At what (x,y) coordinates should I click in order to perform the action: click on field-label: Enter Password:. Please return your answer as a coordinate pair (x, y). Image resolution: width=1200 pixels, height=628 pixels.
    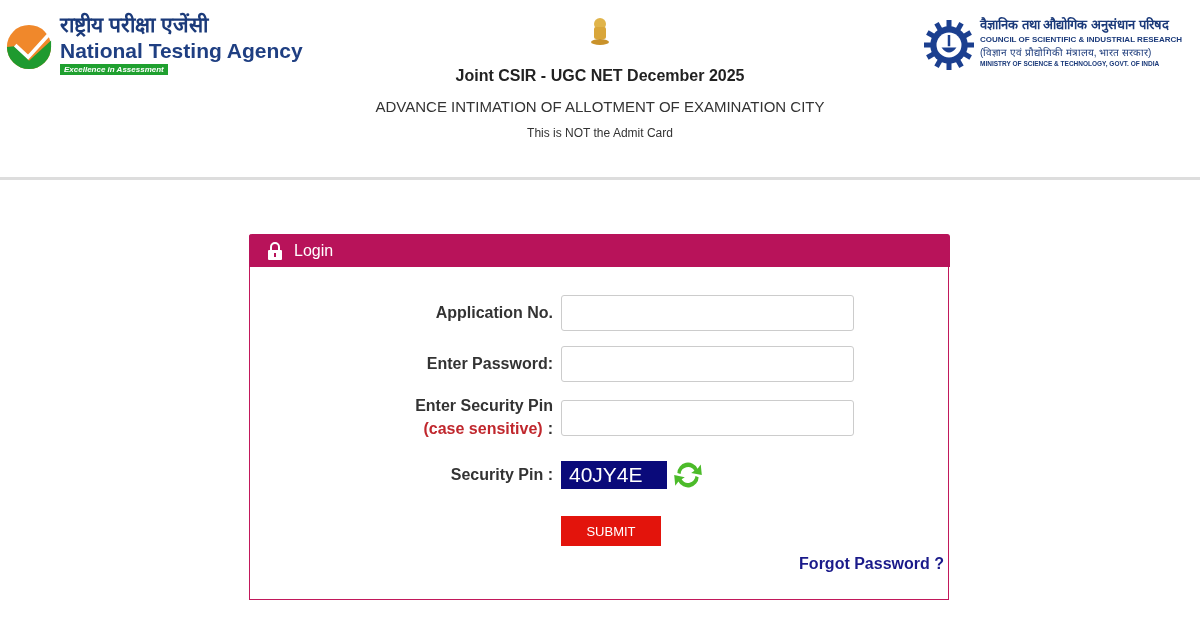
    Looking at the image, I should click on (489, 364).